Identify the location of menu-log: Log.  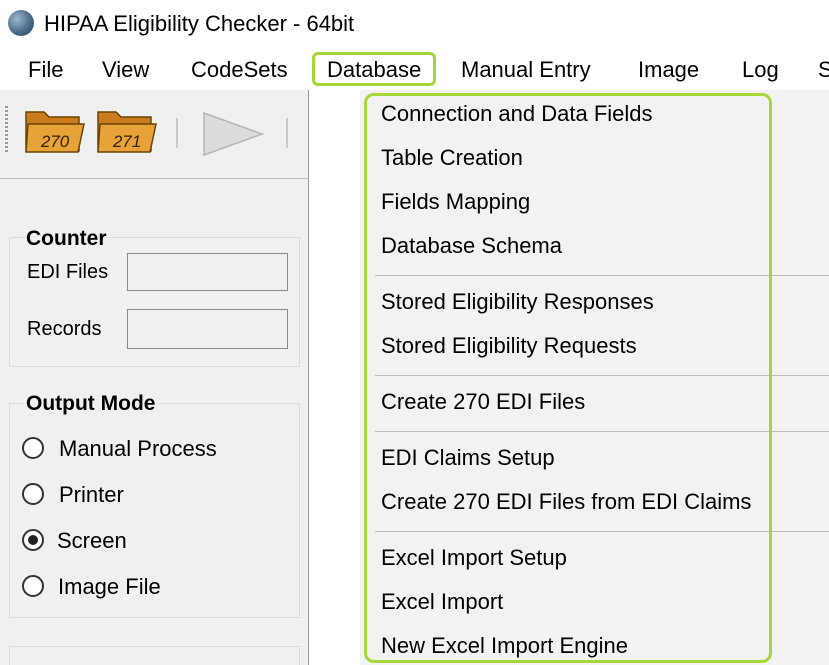
(760, 70).